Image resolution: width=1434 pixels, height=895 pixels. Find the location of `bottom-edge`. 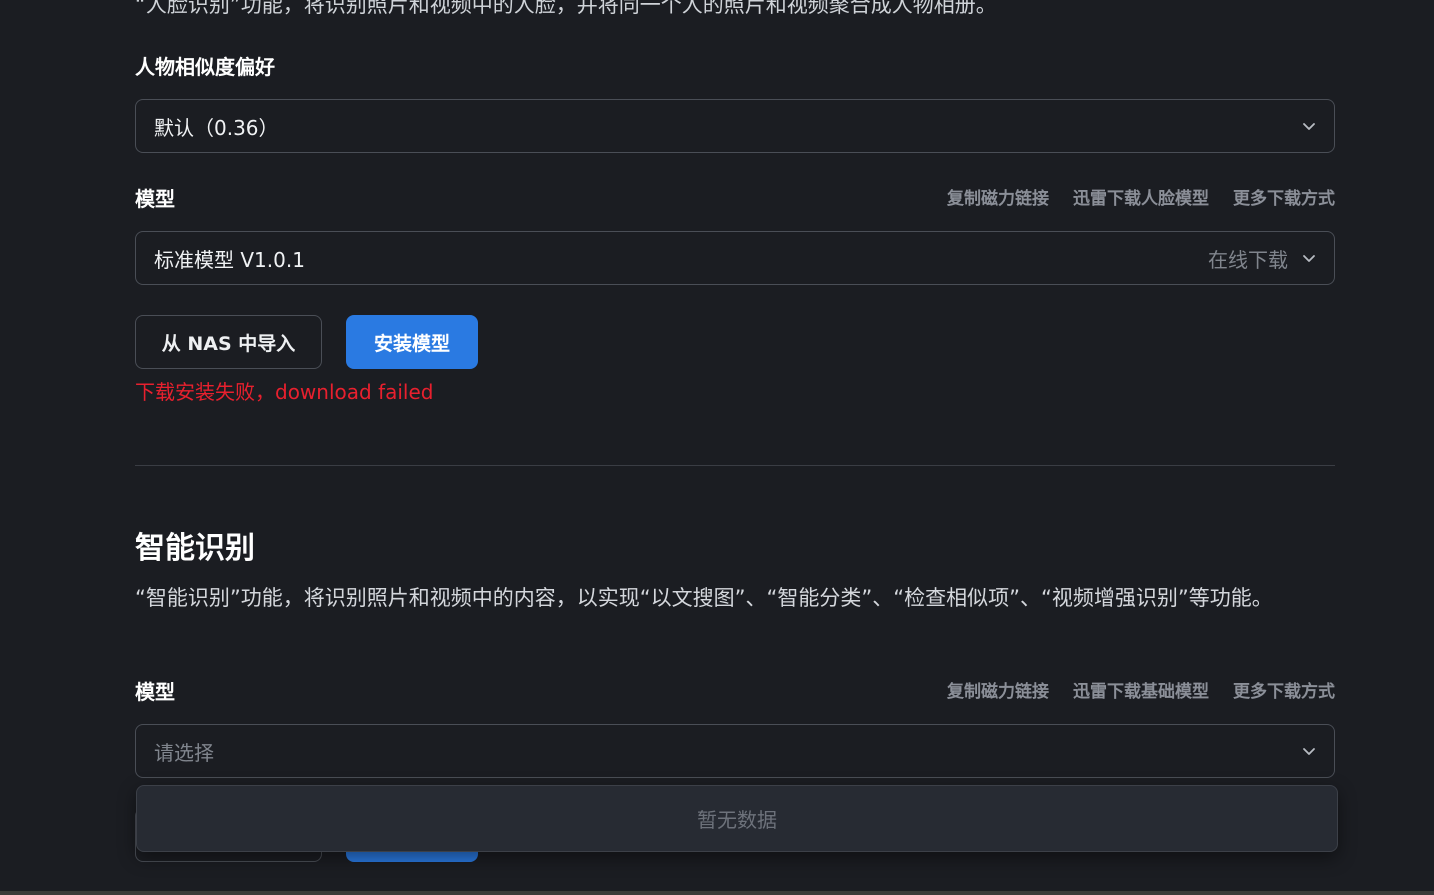

bottom-edge is located at coordinates (717, 893).